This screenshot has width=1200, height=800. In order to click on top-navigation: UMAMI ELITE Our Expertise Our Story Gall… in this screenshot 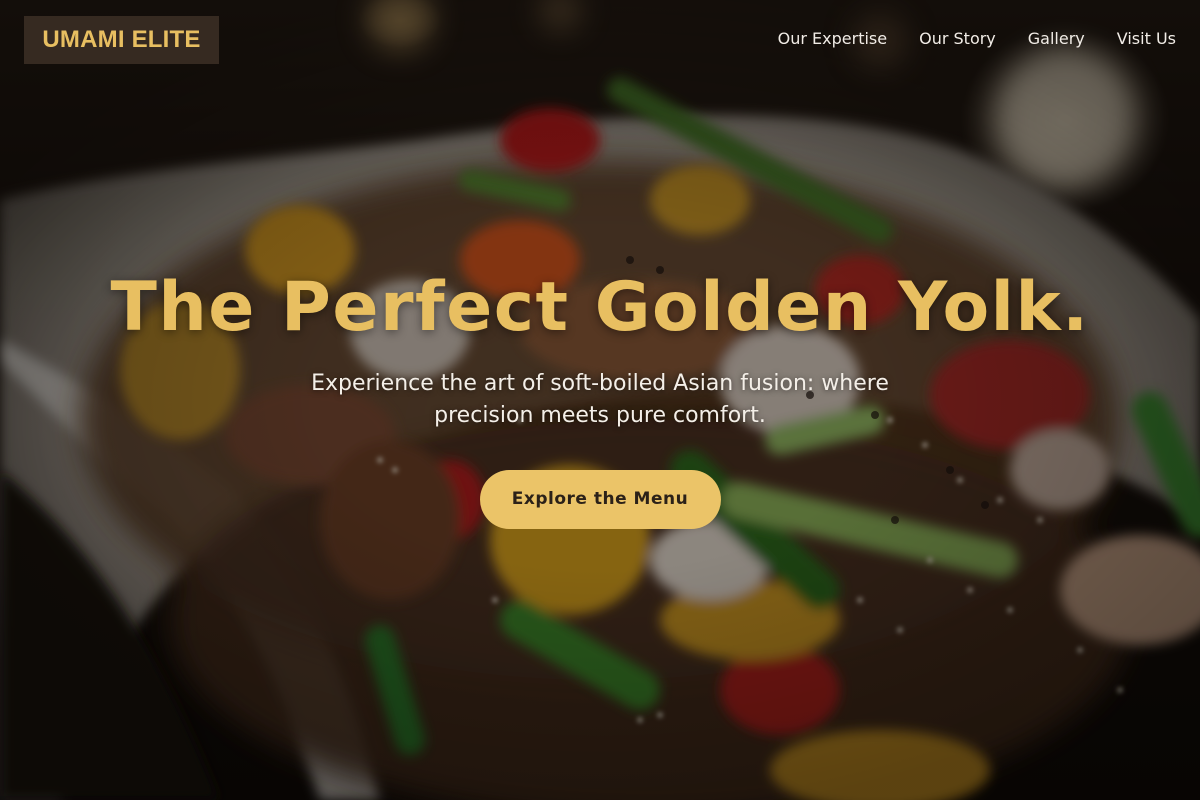, I will do `click(600, 40)`.